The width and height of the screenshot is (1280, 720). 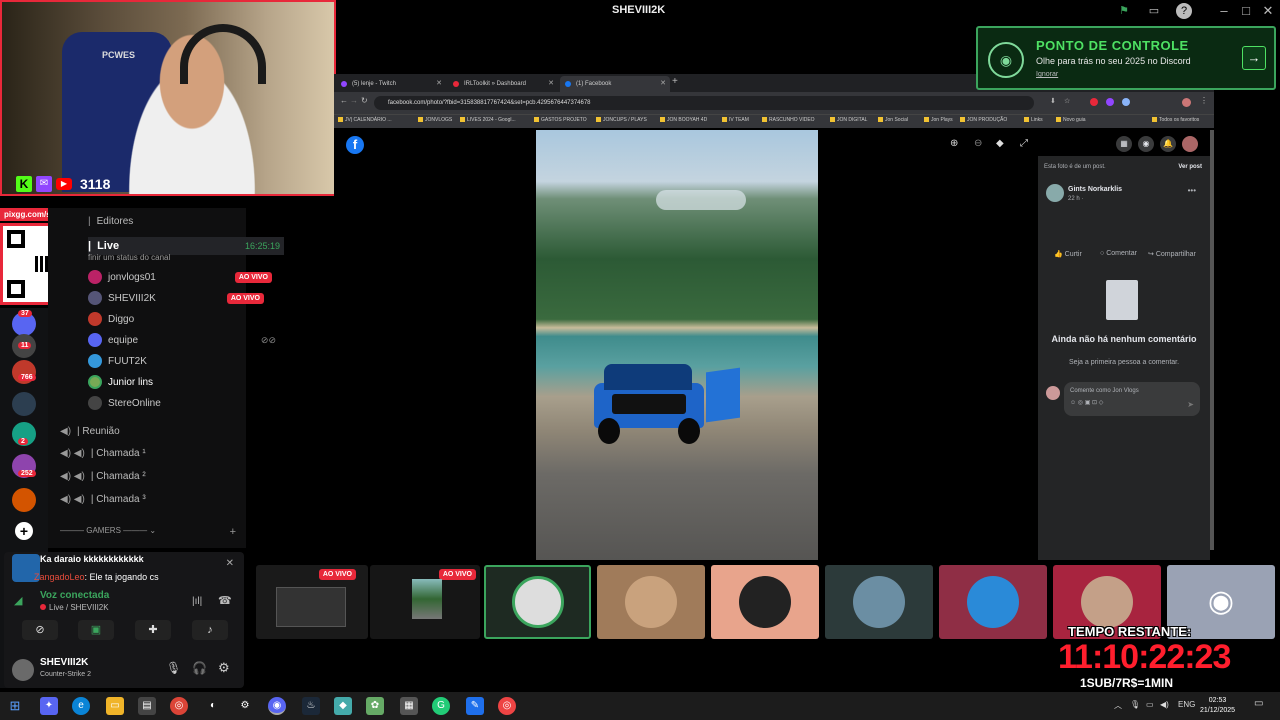 What do you see at coordinates (1068, 254) in the screenshot?
I see `like-button: 👍 Curtir` at bounding box center [1068, 254].